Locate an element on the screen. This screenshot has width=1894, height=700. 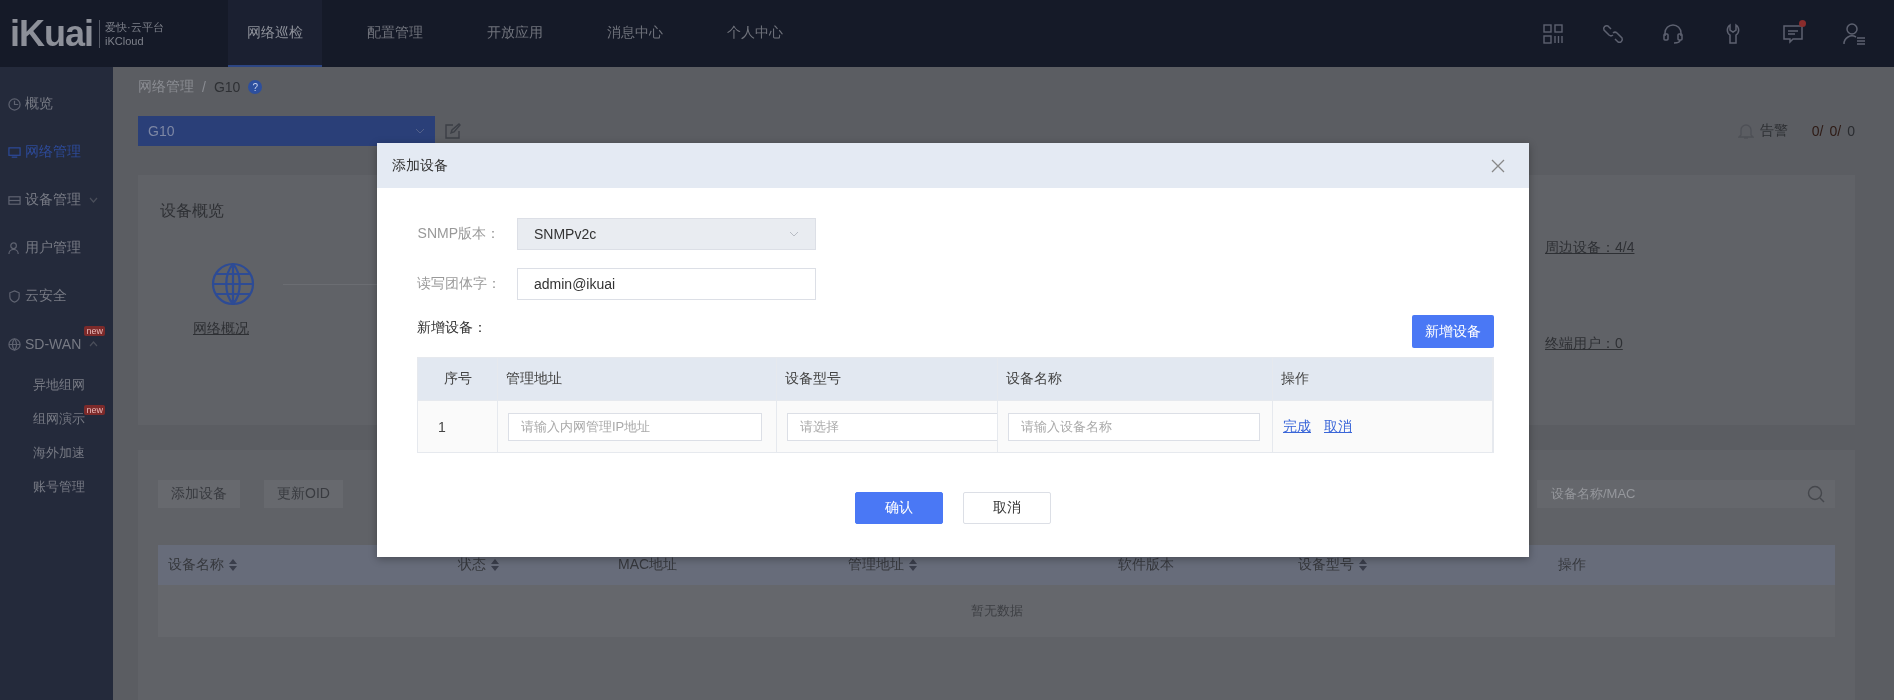
help-icon: ? is located at coordinates (255, 87).